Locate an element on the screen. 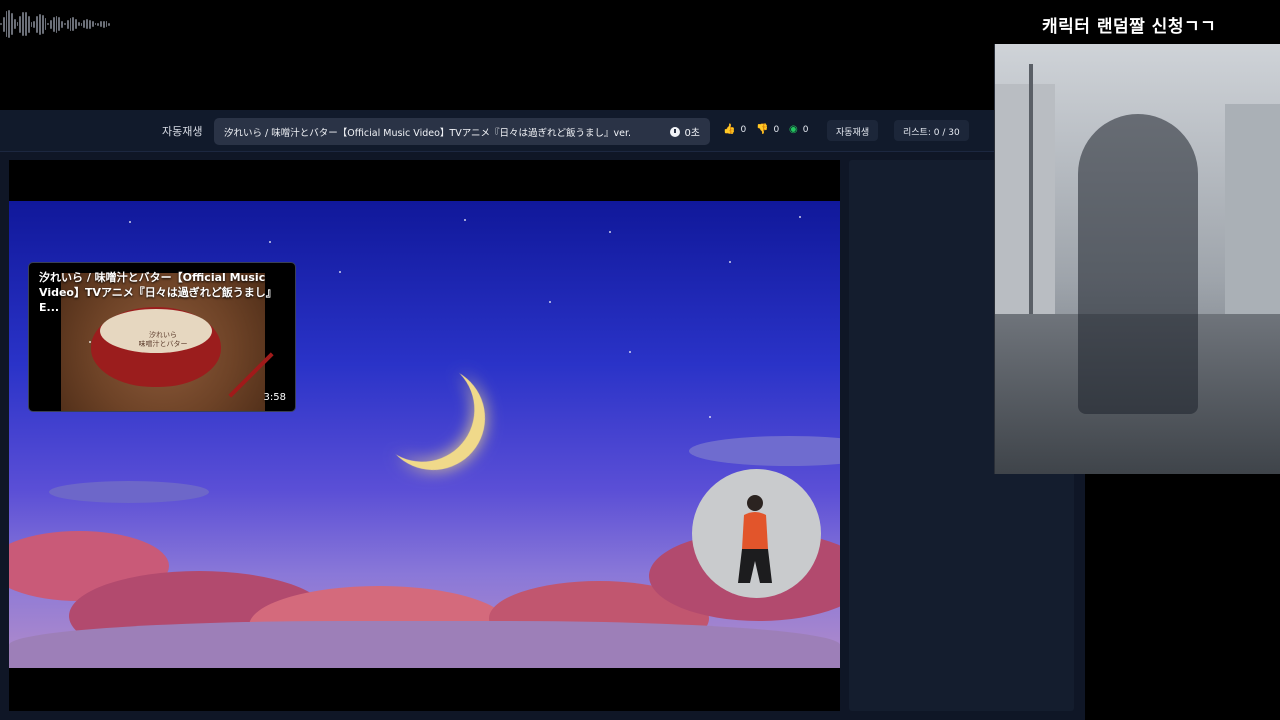  video-duration: 3:58 is located at coordinates (274, 397).